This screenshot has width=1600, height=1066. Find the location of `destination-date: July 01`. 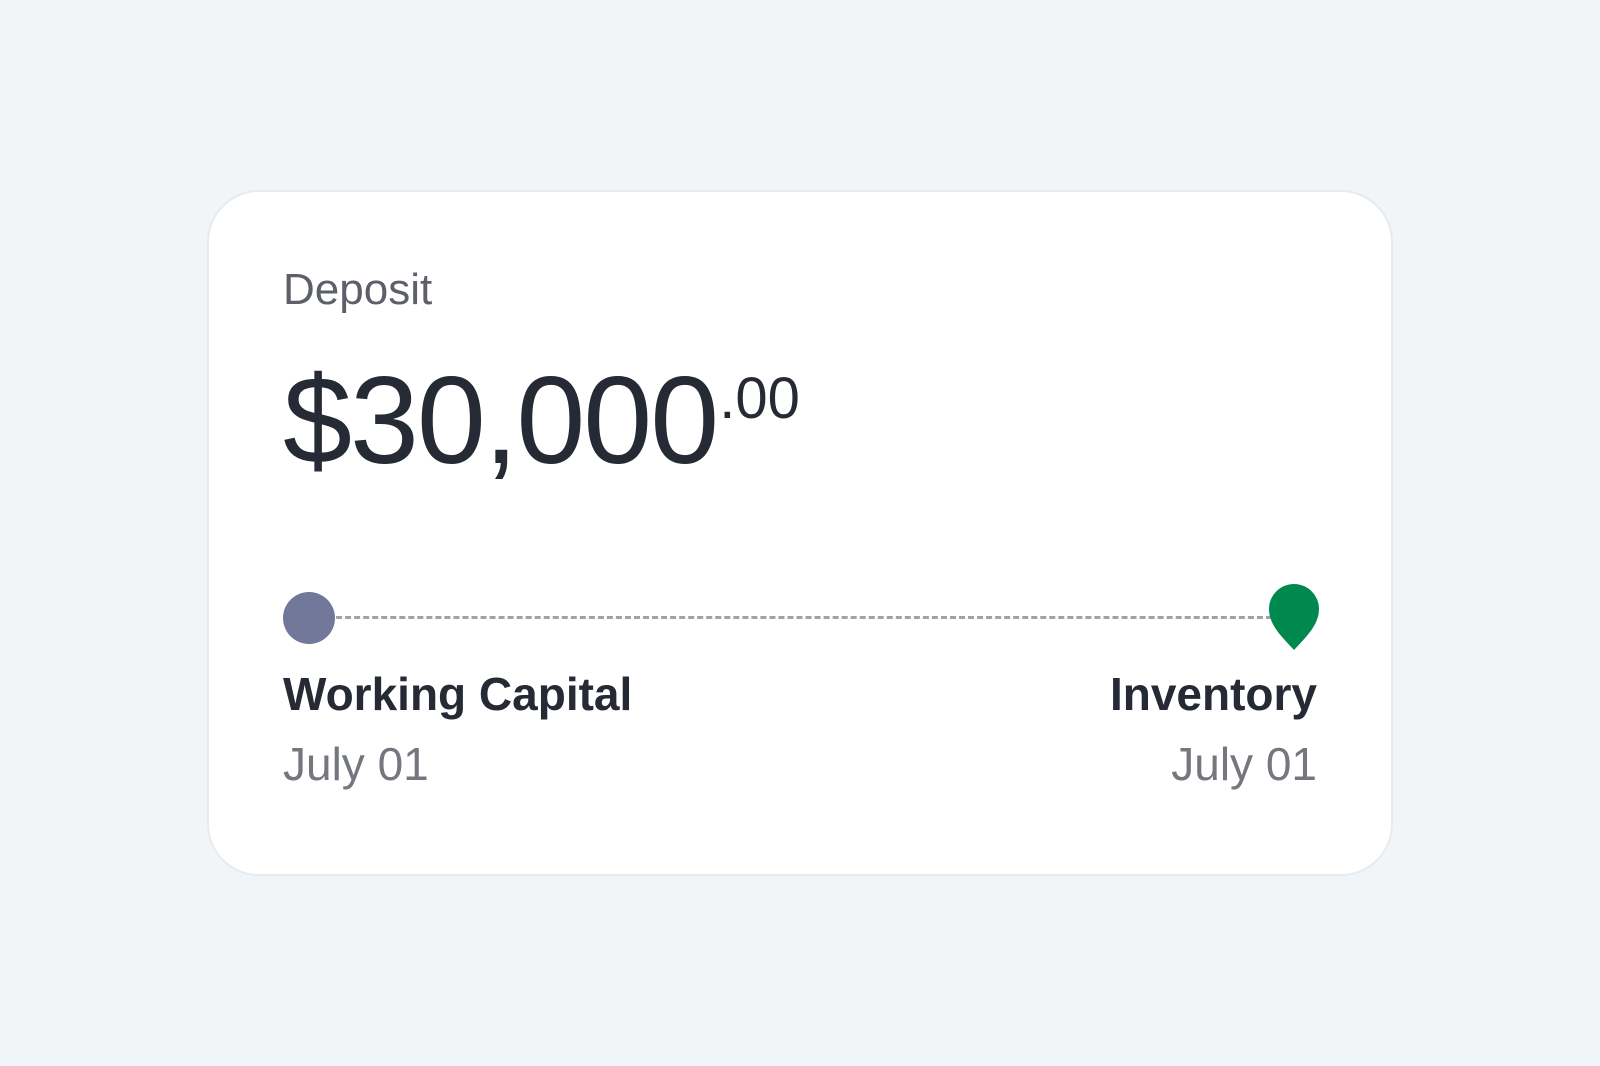

destination-date: July 01 is located at coordinates (1244, 764).